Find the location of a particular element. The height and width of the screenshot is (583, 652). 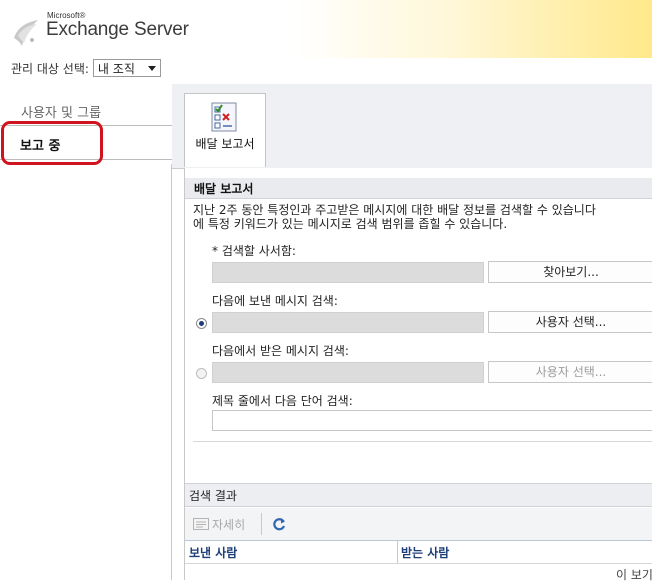

product-name: Exchange Server is located at coordinates (117, 29).